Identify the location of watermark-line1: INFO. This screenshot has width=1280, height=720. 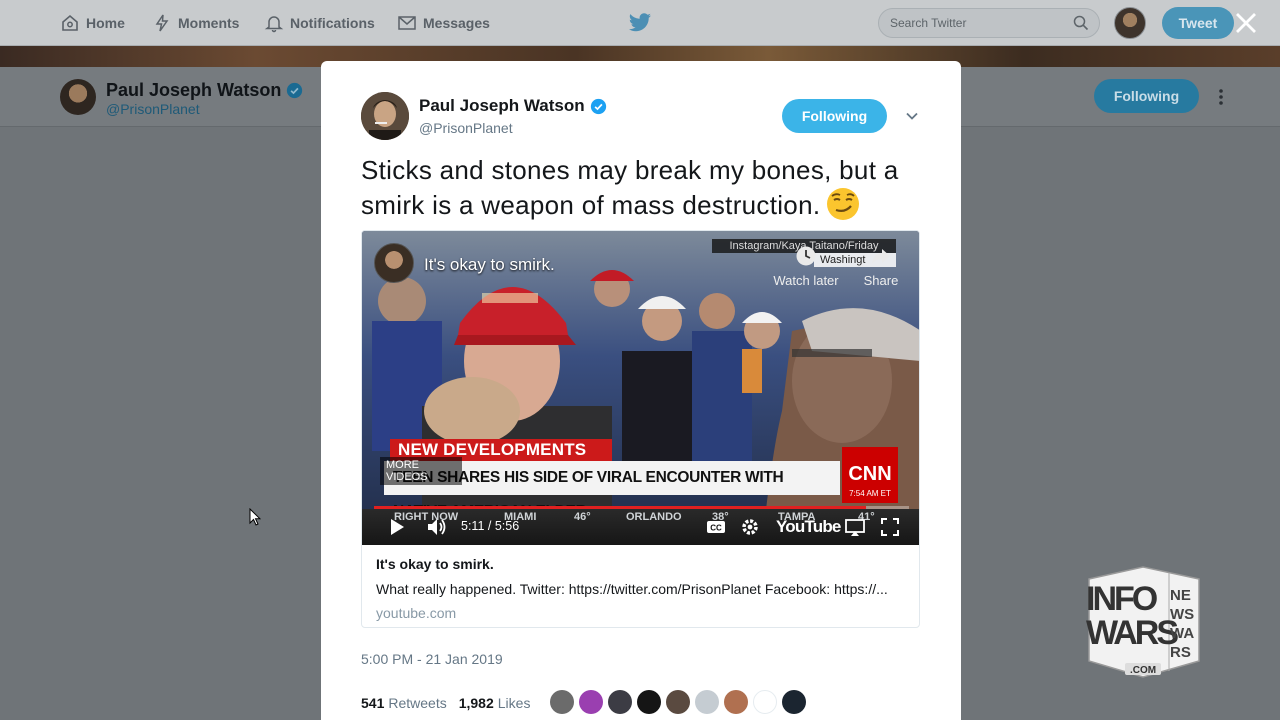
(1122, 599).